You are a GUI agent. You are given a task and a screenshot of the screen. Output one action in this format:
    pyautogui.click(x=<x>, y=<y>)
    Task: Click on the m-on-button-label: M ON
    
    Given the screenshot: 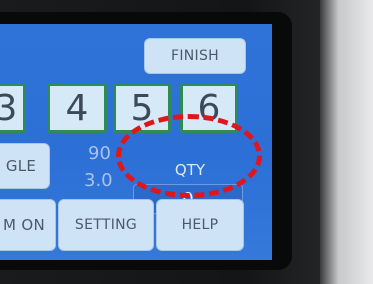 What is the action you would take?
    pyautogui.click(x=24, y=225)
    